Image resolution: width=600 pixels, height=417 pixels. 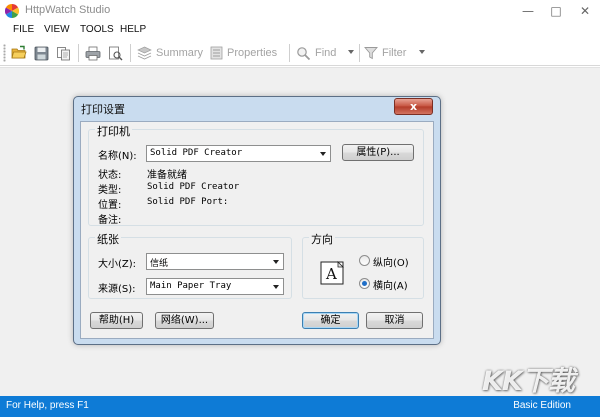 What do you see at coordinates (364, 260) in the screenshot?
I see `portrait-radio` at bounding box center [364, 260].